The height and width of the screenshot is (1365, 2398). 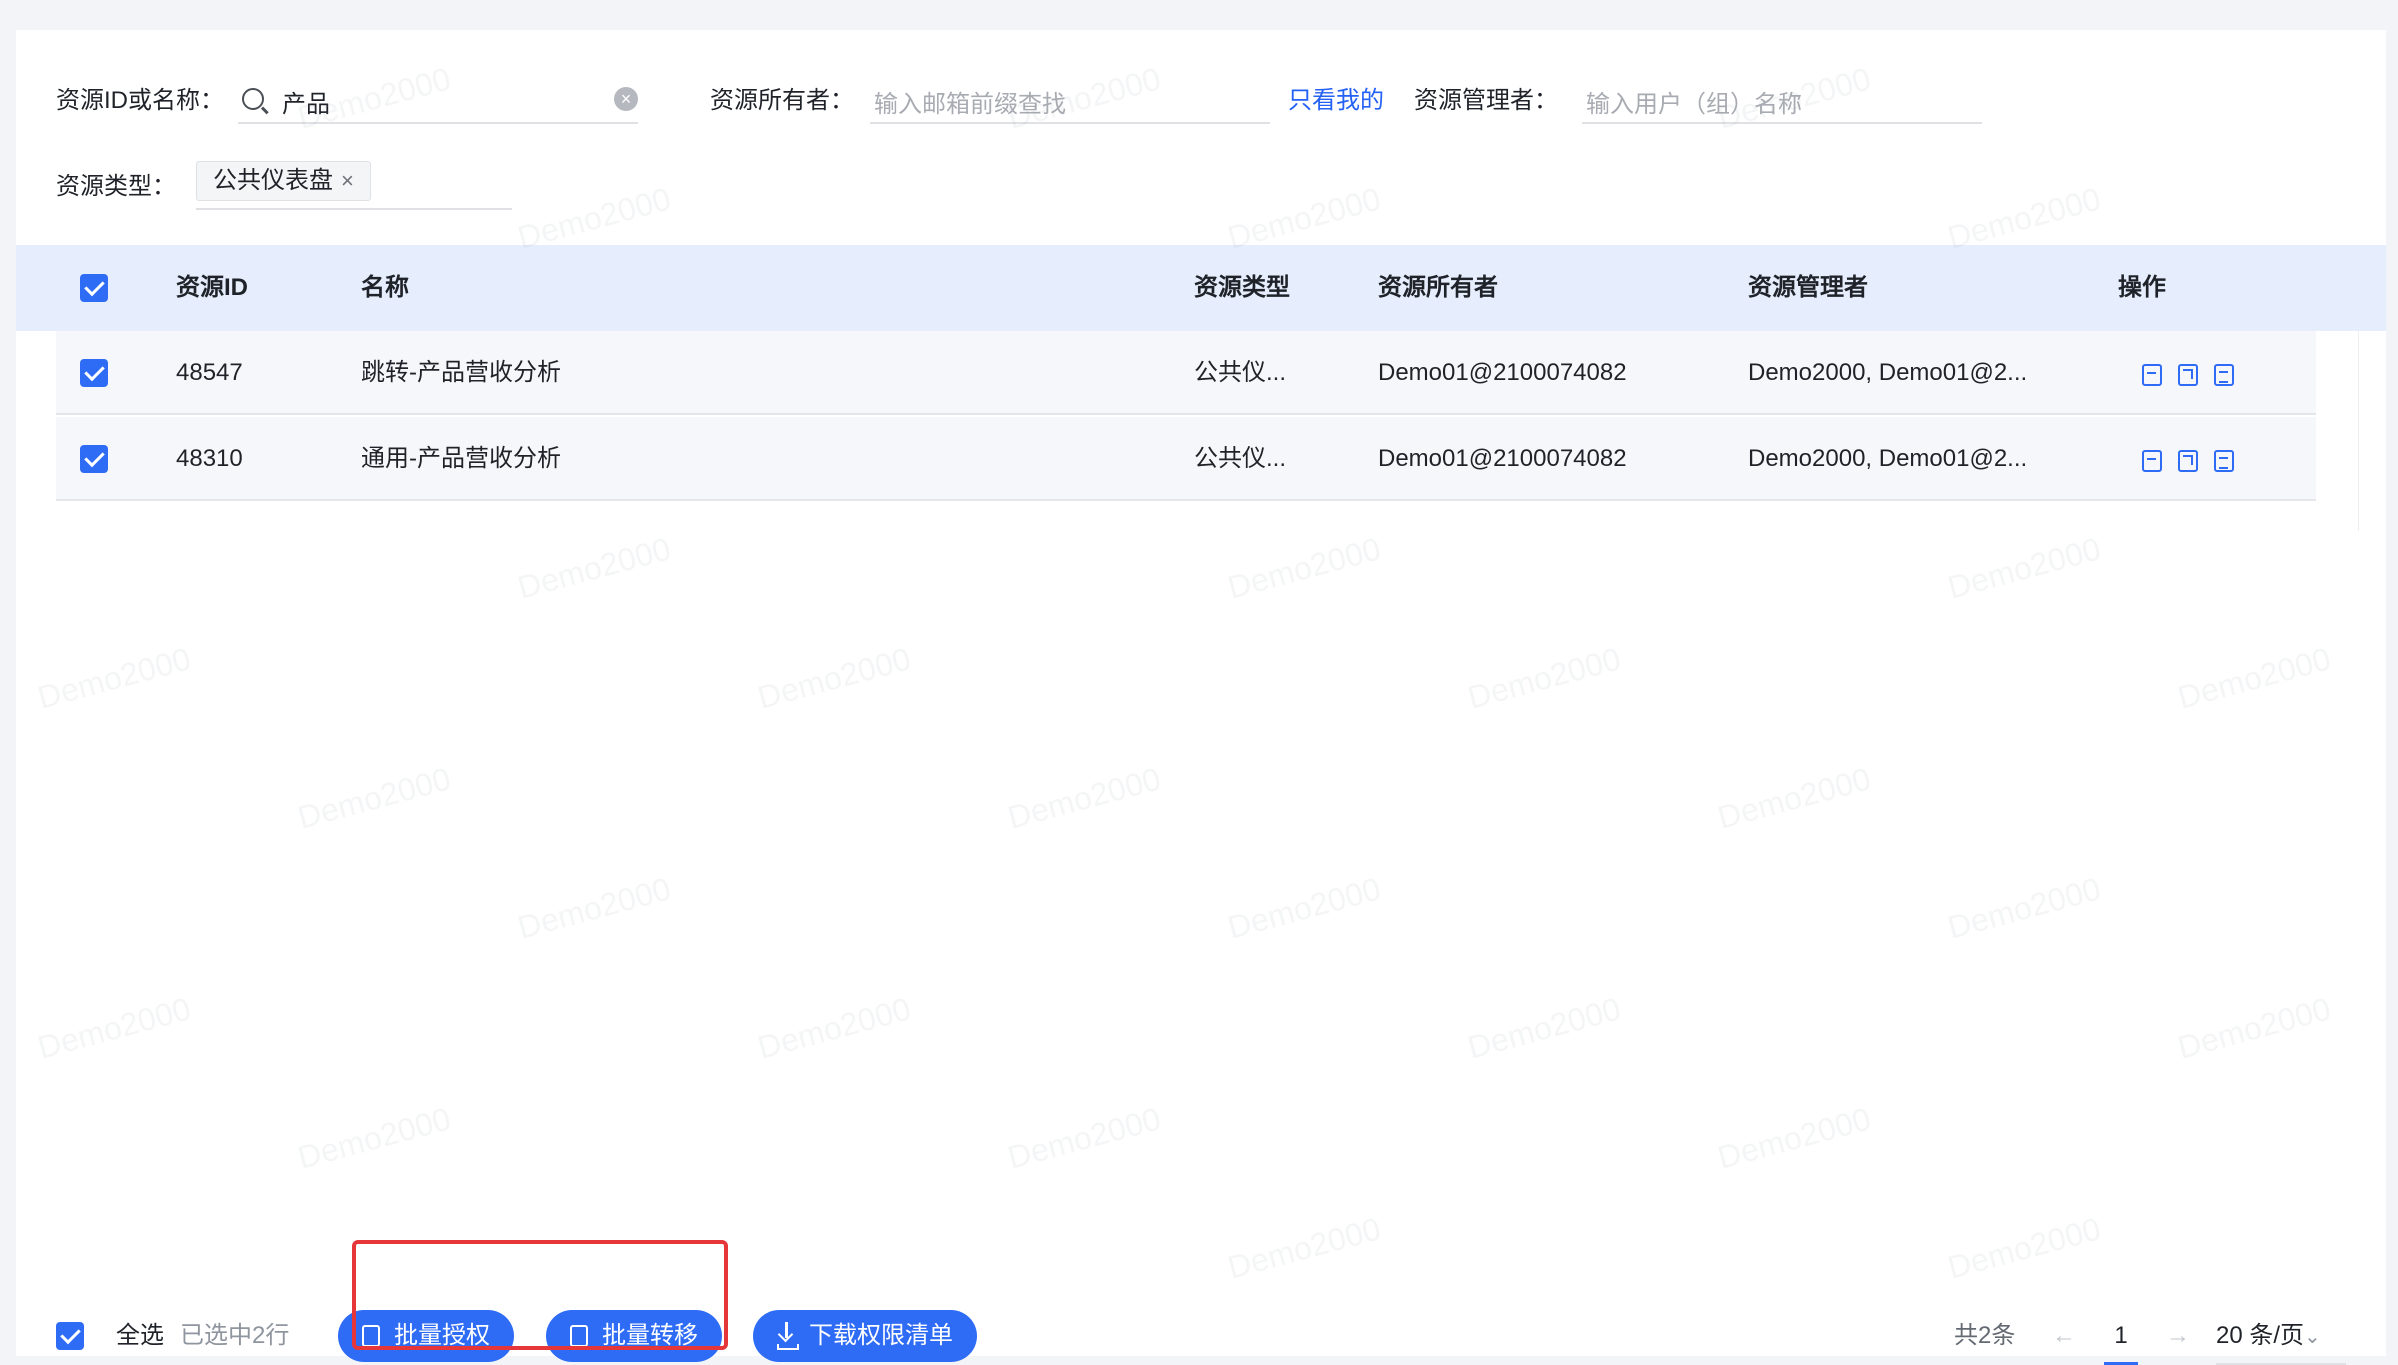 What do you see at coordinates (212, 288) in the screenshot?
I see `header-resource-id: 资源ID` at bounding box center [212, 288].